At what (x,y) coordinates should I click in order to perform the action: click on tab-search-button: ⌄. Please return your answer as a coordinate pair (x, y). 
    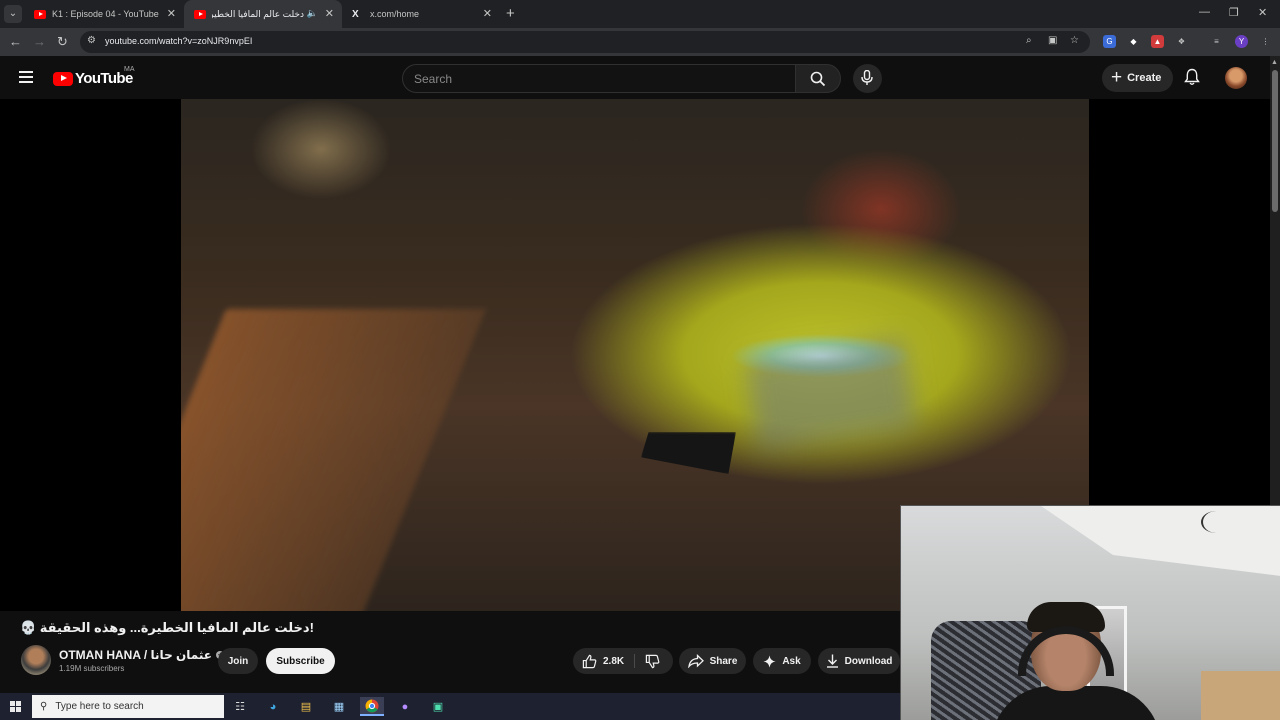
    Looking at the image, I should click on (13, 14).